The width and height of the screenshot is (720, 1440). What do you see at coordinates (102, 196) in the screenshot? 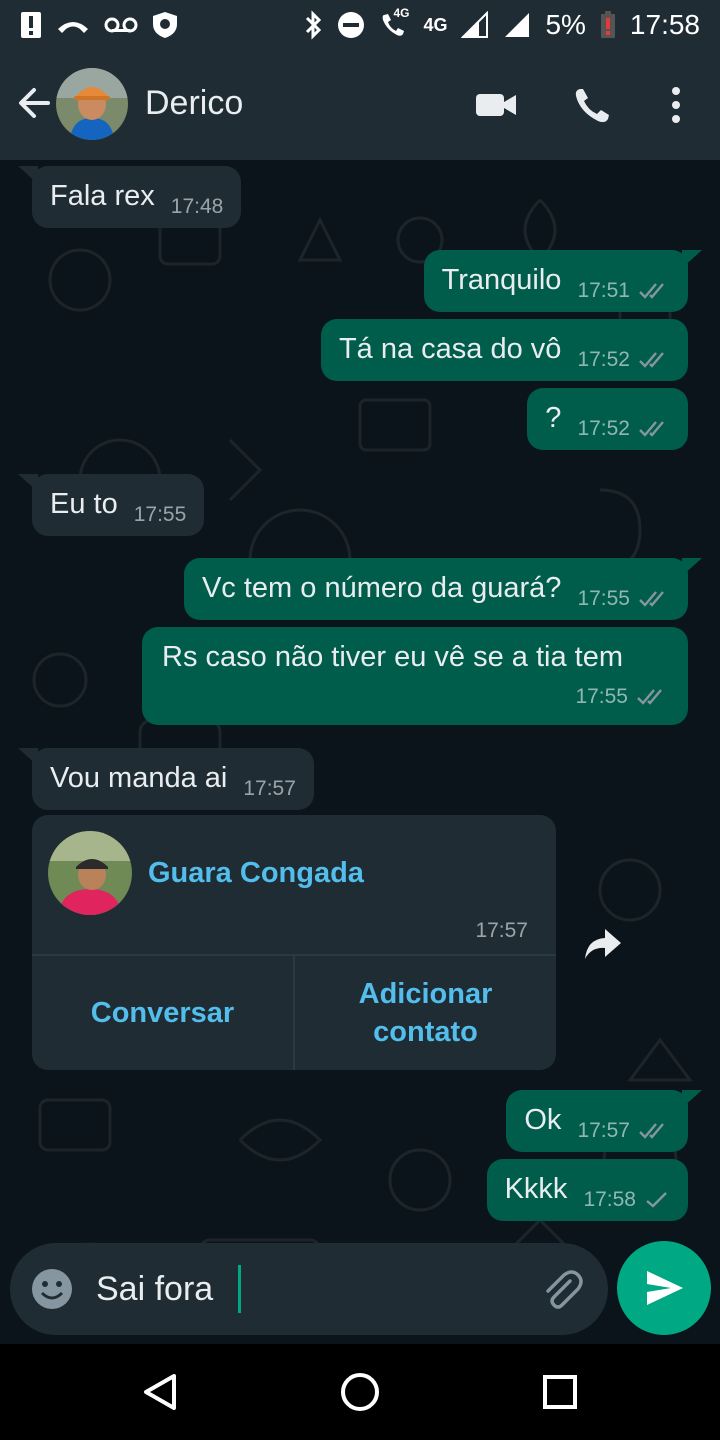
I see `message-text: Fala rex` at bounding box center [102, 196].